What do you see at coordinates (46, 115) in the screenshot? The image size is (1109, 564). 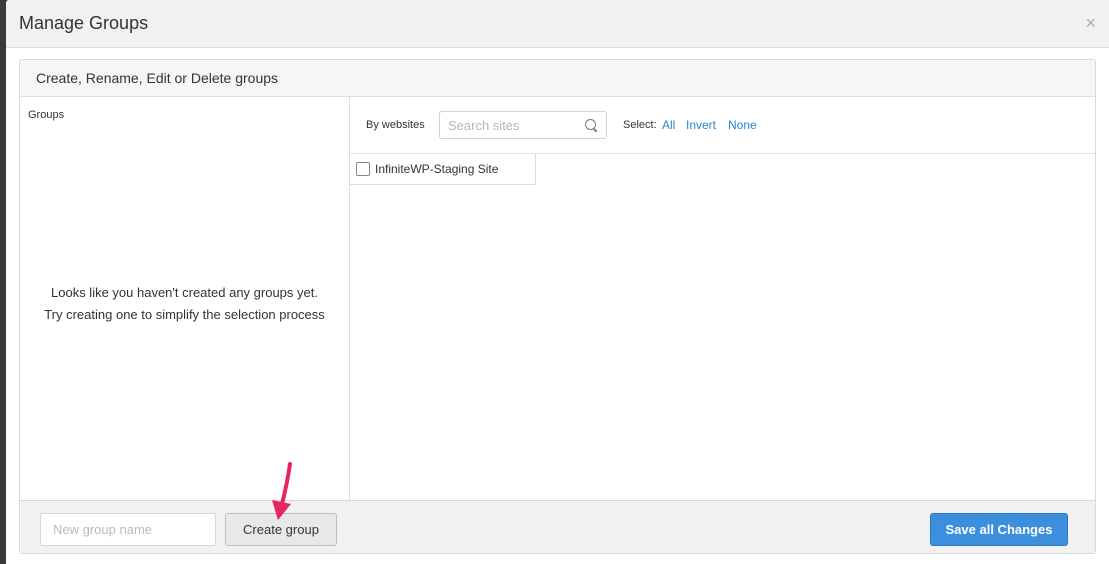 I see `groups-label: Groups` at bounding box center [46, 115].